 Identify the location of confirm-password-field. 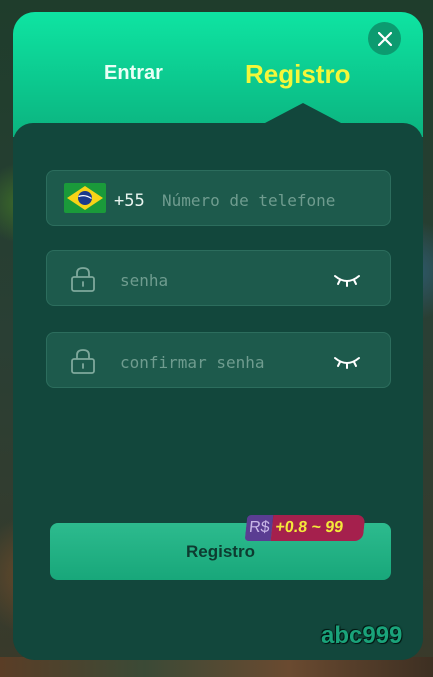
(218, 360).